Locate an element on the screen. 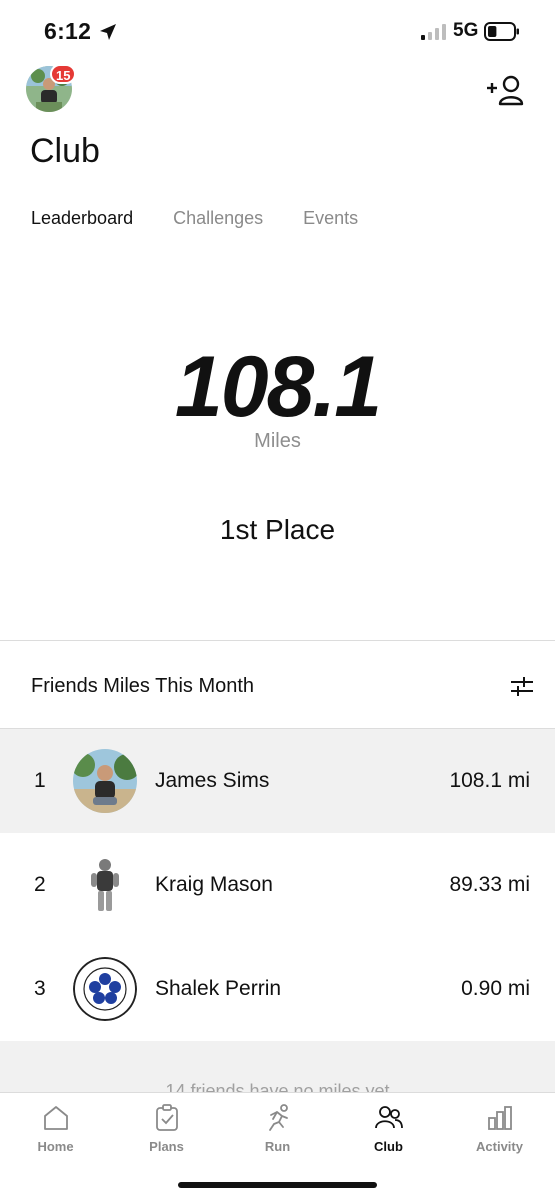 This screenshot has height=1200, width=555. tab-challenges: Challenges is located at coordinates (218, 218).